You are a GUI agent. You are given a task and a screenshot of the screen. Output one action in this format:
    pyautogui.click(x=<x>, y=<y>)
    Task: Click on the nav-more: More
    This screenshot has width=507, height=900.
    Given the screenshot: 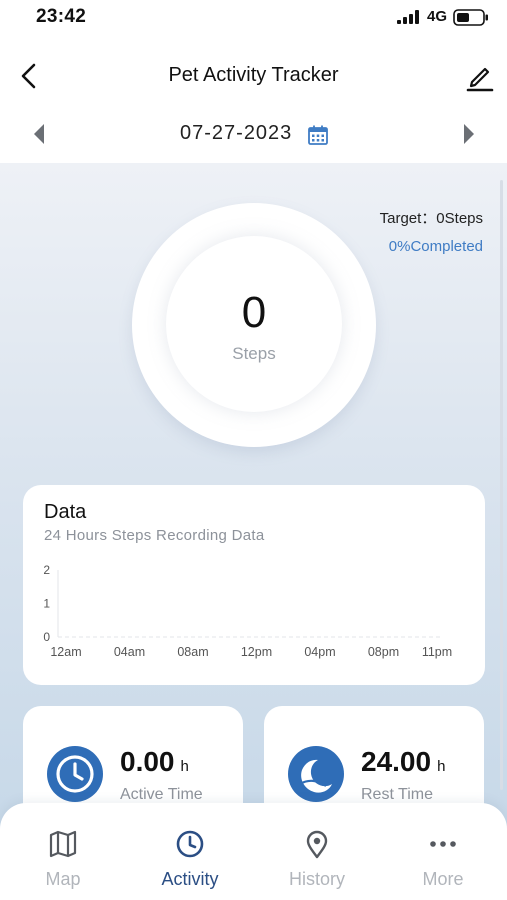 What is the action you would take?
    pyautogui.click(x=443, y=851)
    